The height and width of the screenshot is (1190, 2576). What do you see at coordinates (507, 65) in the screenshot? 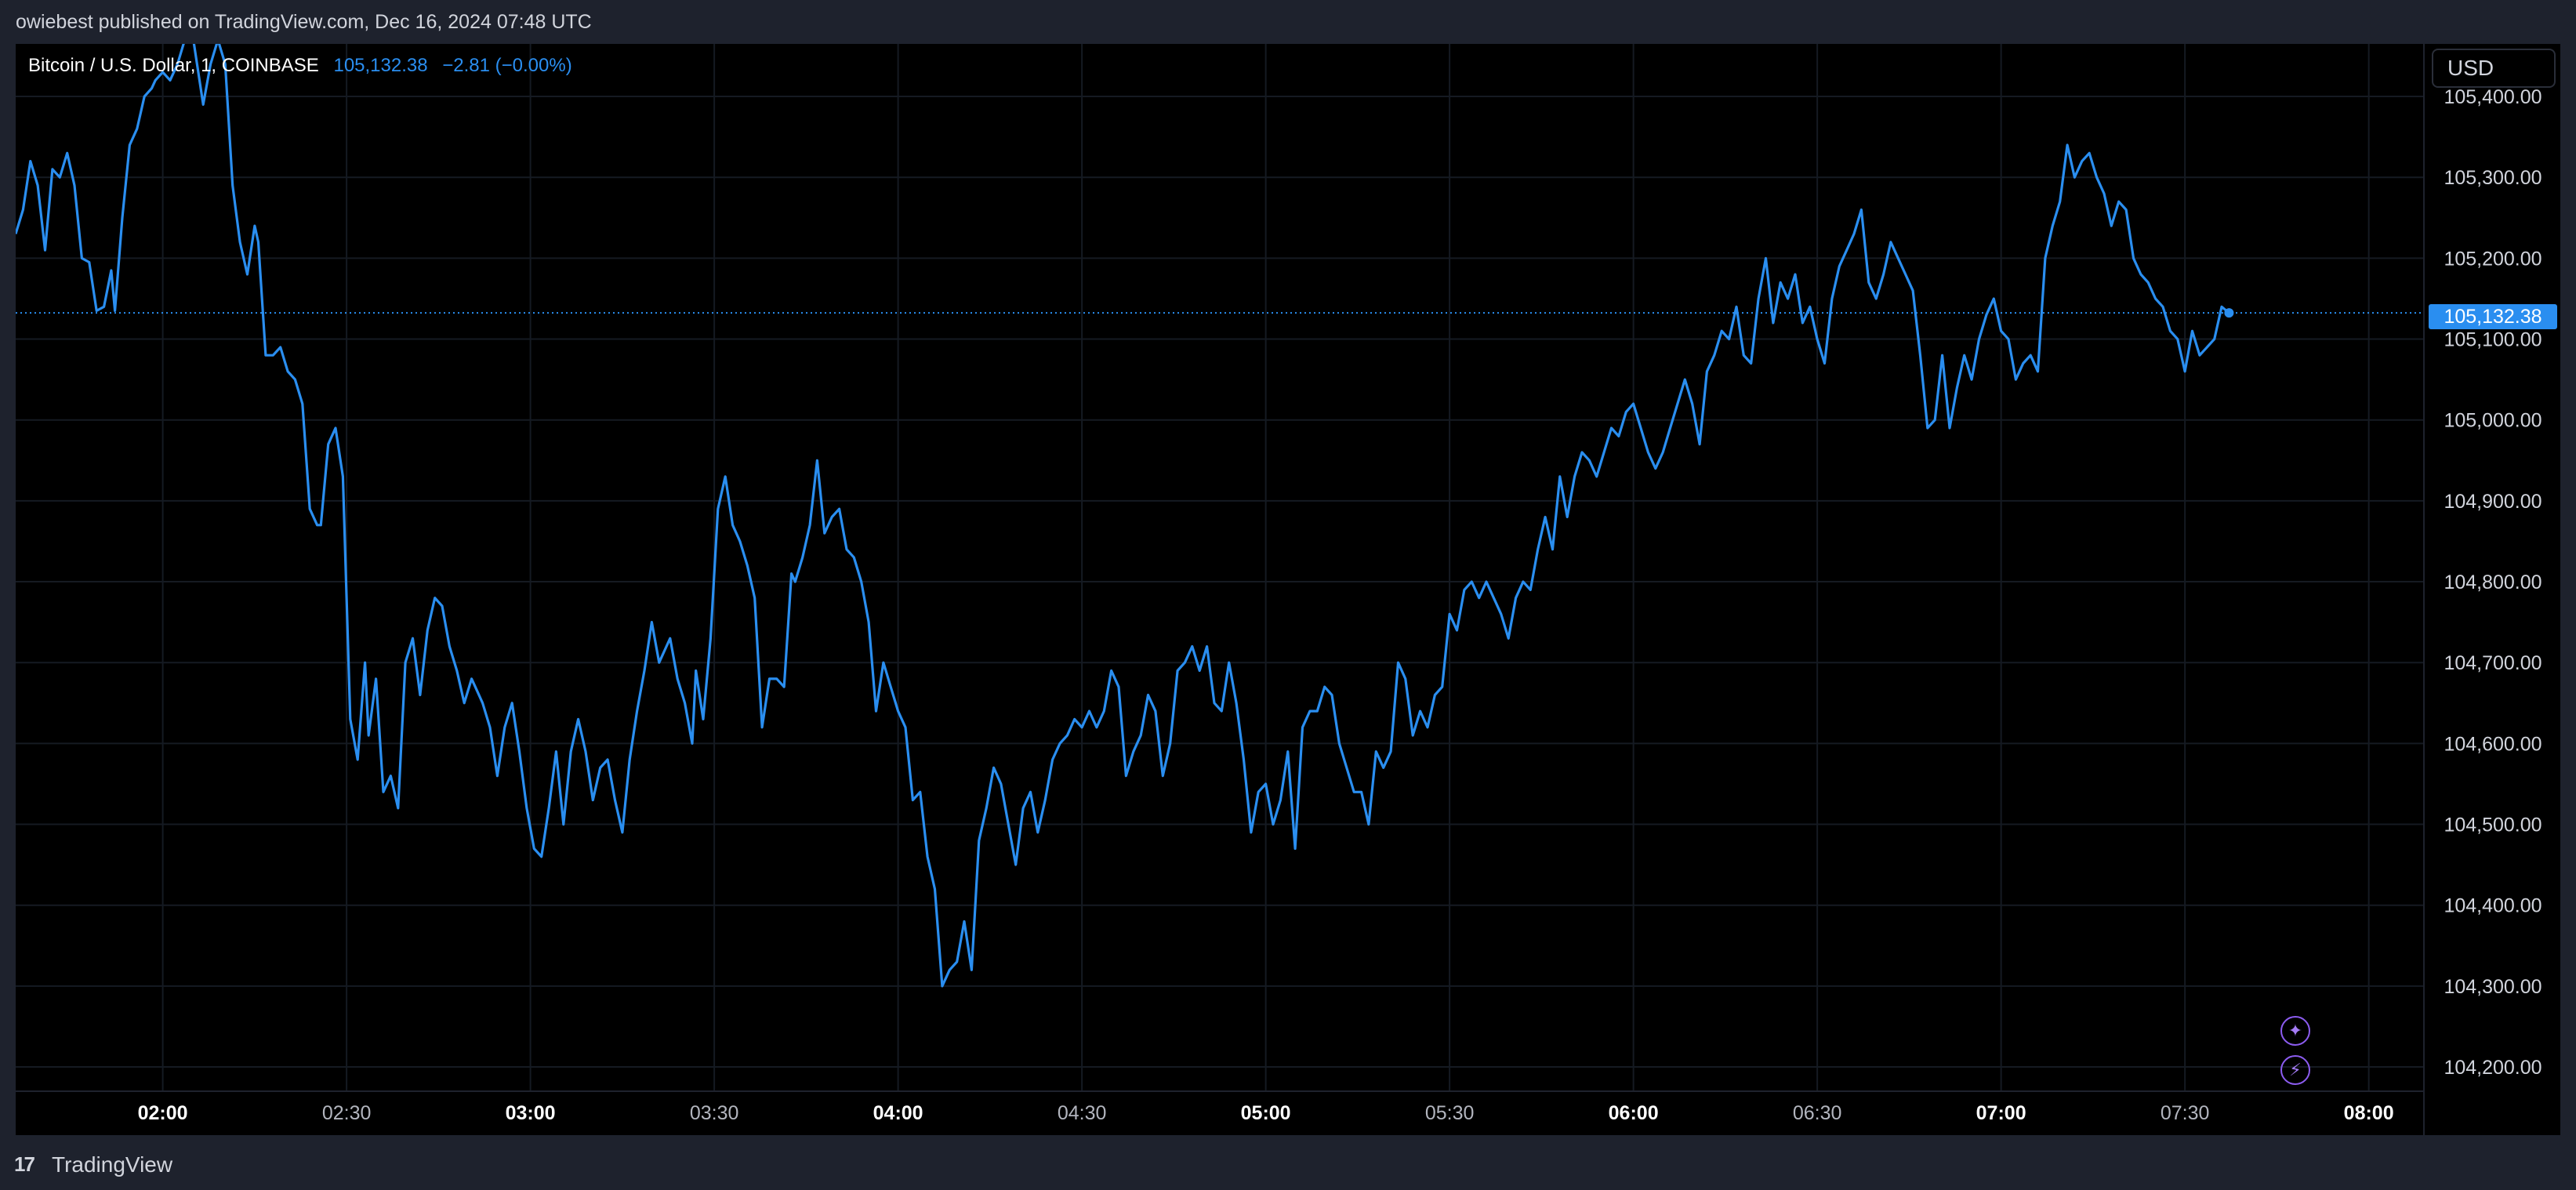
I see `legend-change: −2.81 (−0.00%)` at bounding box center [507, 65].